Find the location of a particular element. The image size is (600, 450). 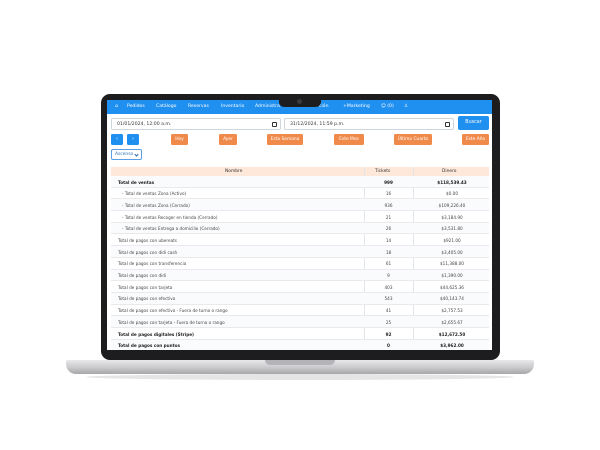

nav-administracion-tail: ción is located at coordinates (324, 106).